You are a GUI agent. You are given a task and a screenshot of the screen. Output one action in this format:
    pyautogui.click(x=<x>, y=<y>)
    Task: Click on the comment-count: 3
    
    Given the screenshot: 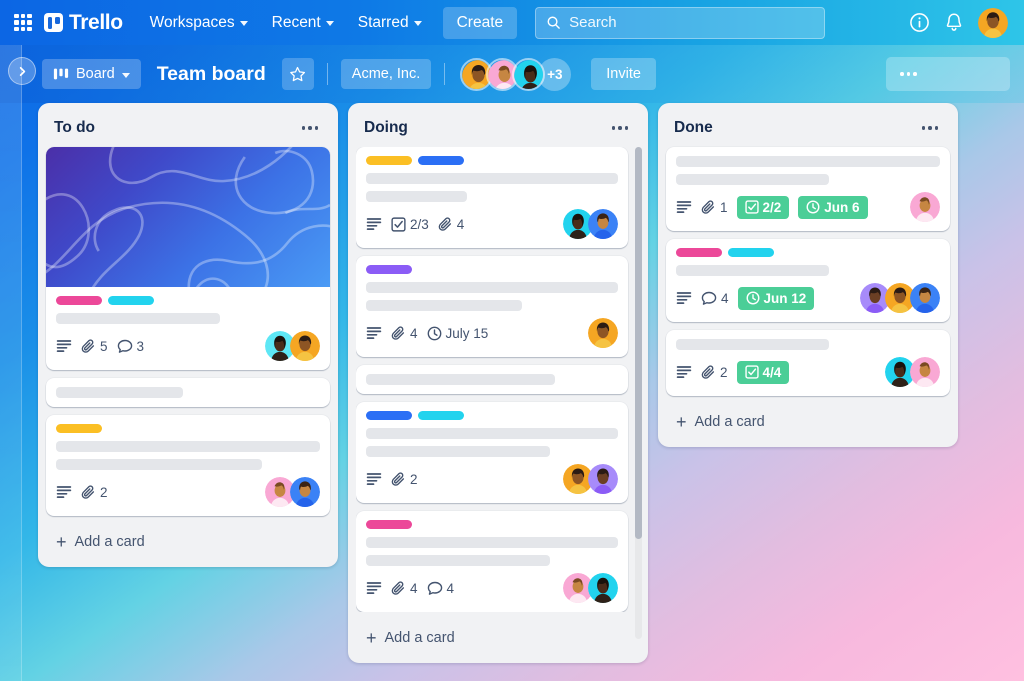 What is the action you would take?
    pyautogui.click(x=140, y=346)
    